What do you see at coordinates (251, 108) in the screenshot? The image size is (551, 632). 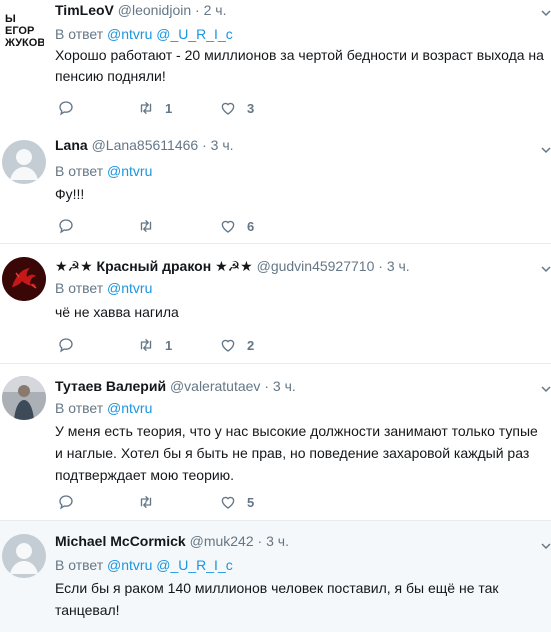 I see `like-count: 3` at bounding box center [251, 108].